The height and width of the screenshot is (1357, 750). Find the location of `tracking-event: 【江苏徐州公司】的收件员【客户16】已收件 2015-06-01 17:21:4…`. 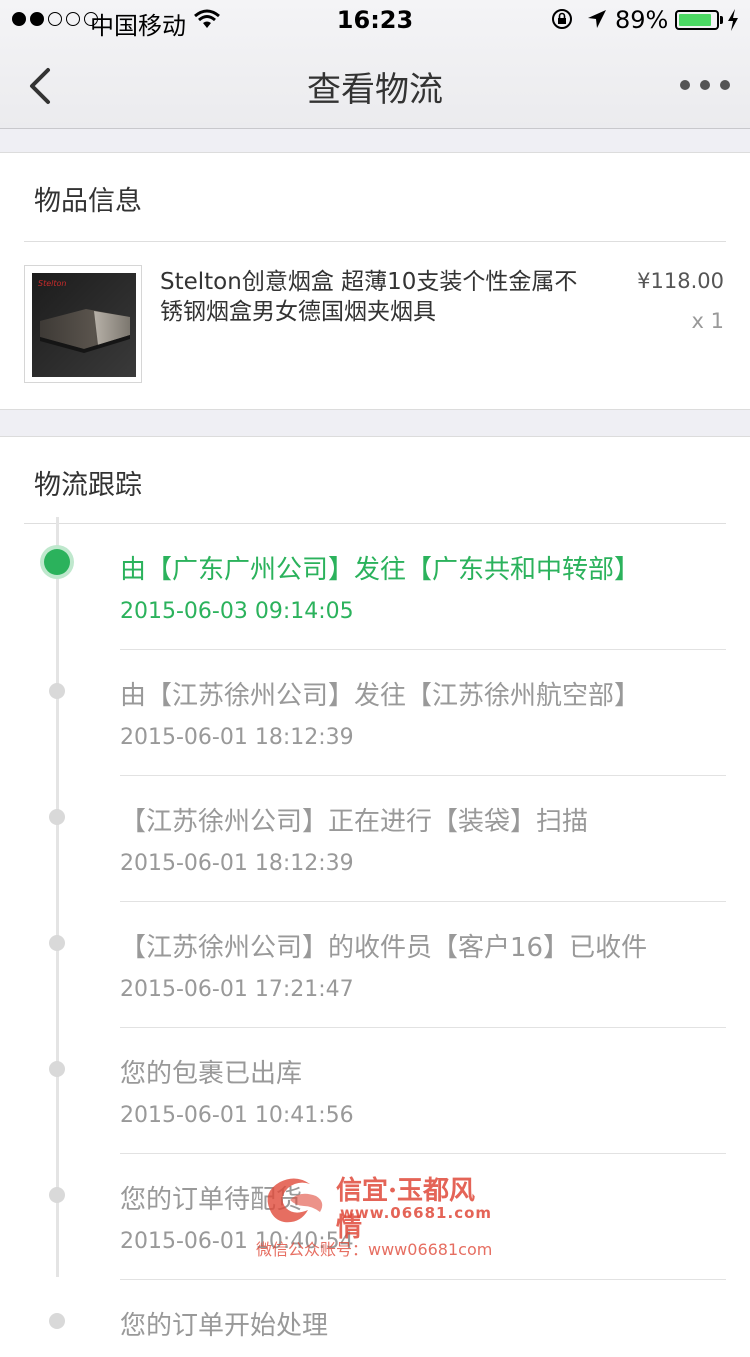

tracking-event: 【江苏徐州公司】的收件员【客户16】已收件 2015-06-01 17:21:4… is located at coordinates (375, 966).